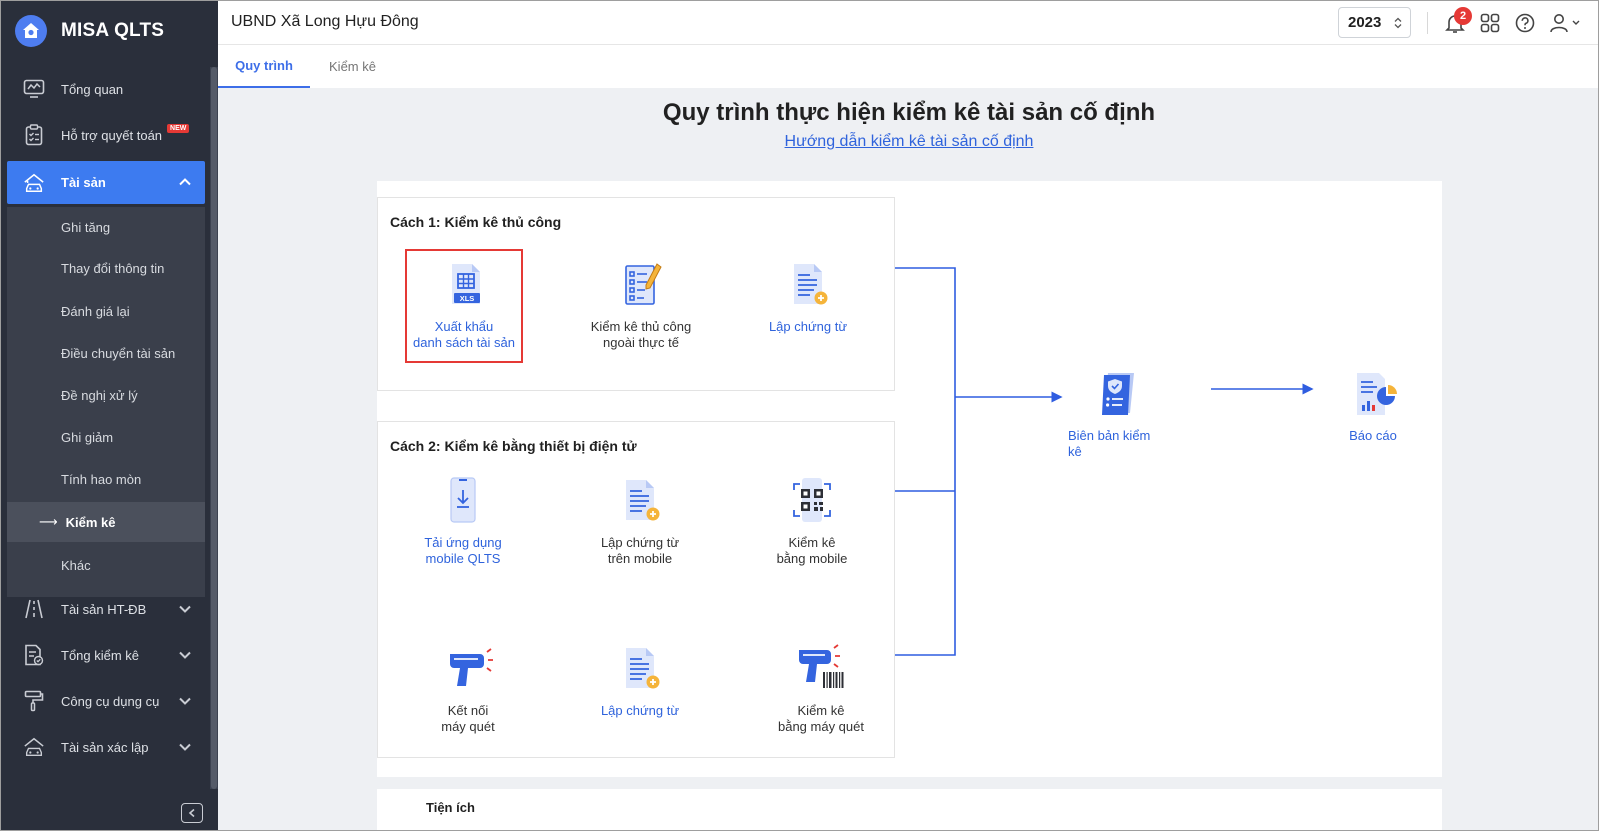  I want to click on year-select: 2023, so click(1374, 22).